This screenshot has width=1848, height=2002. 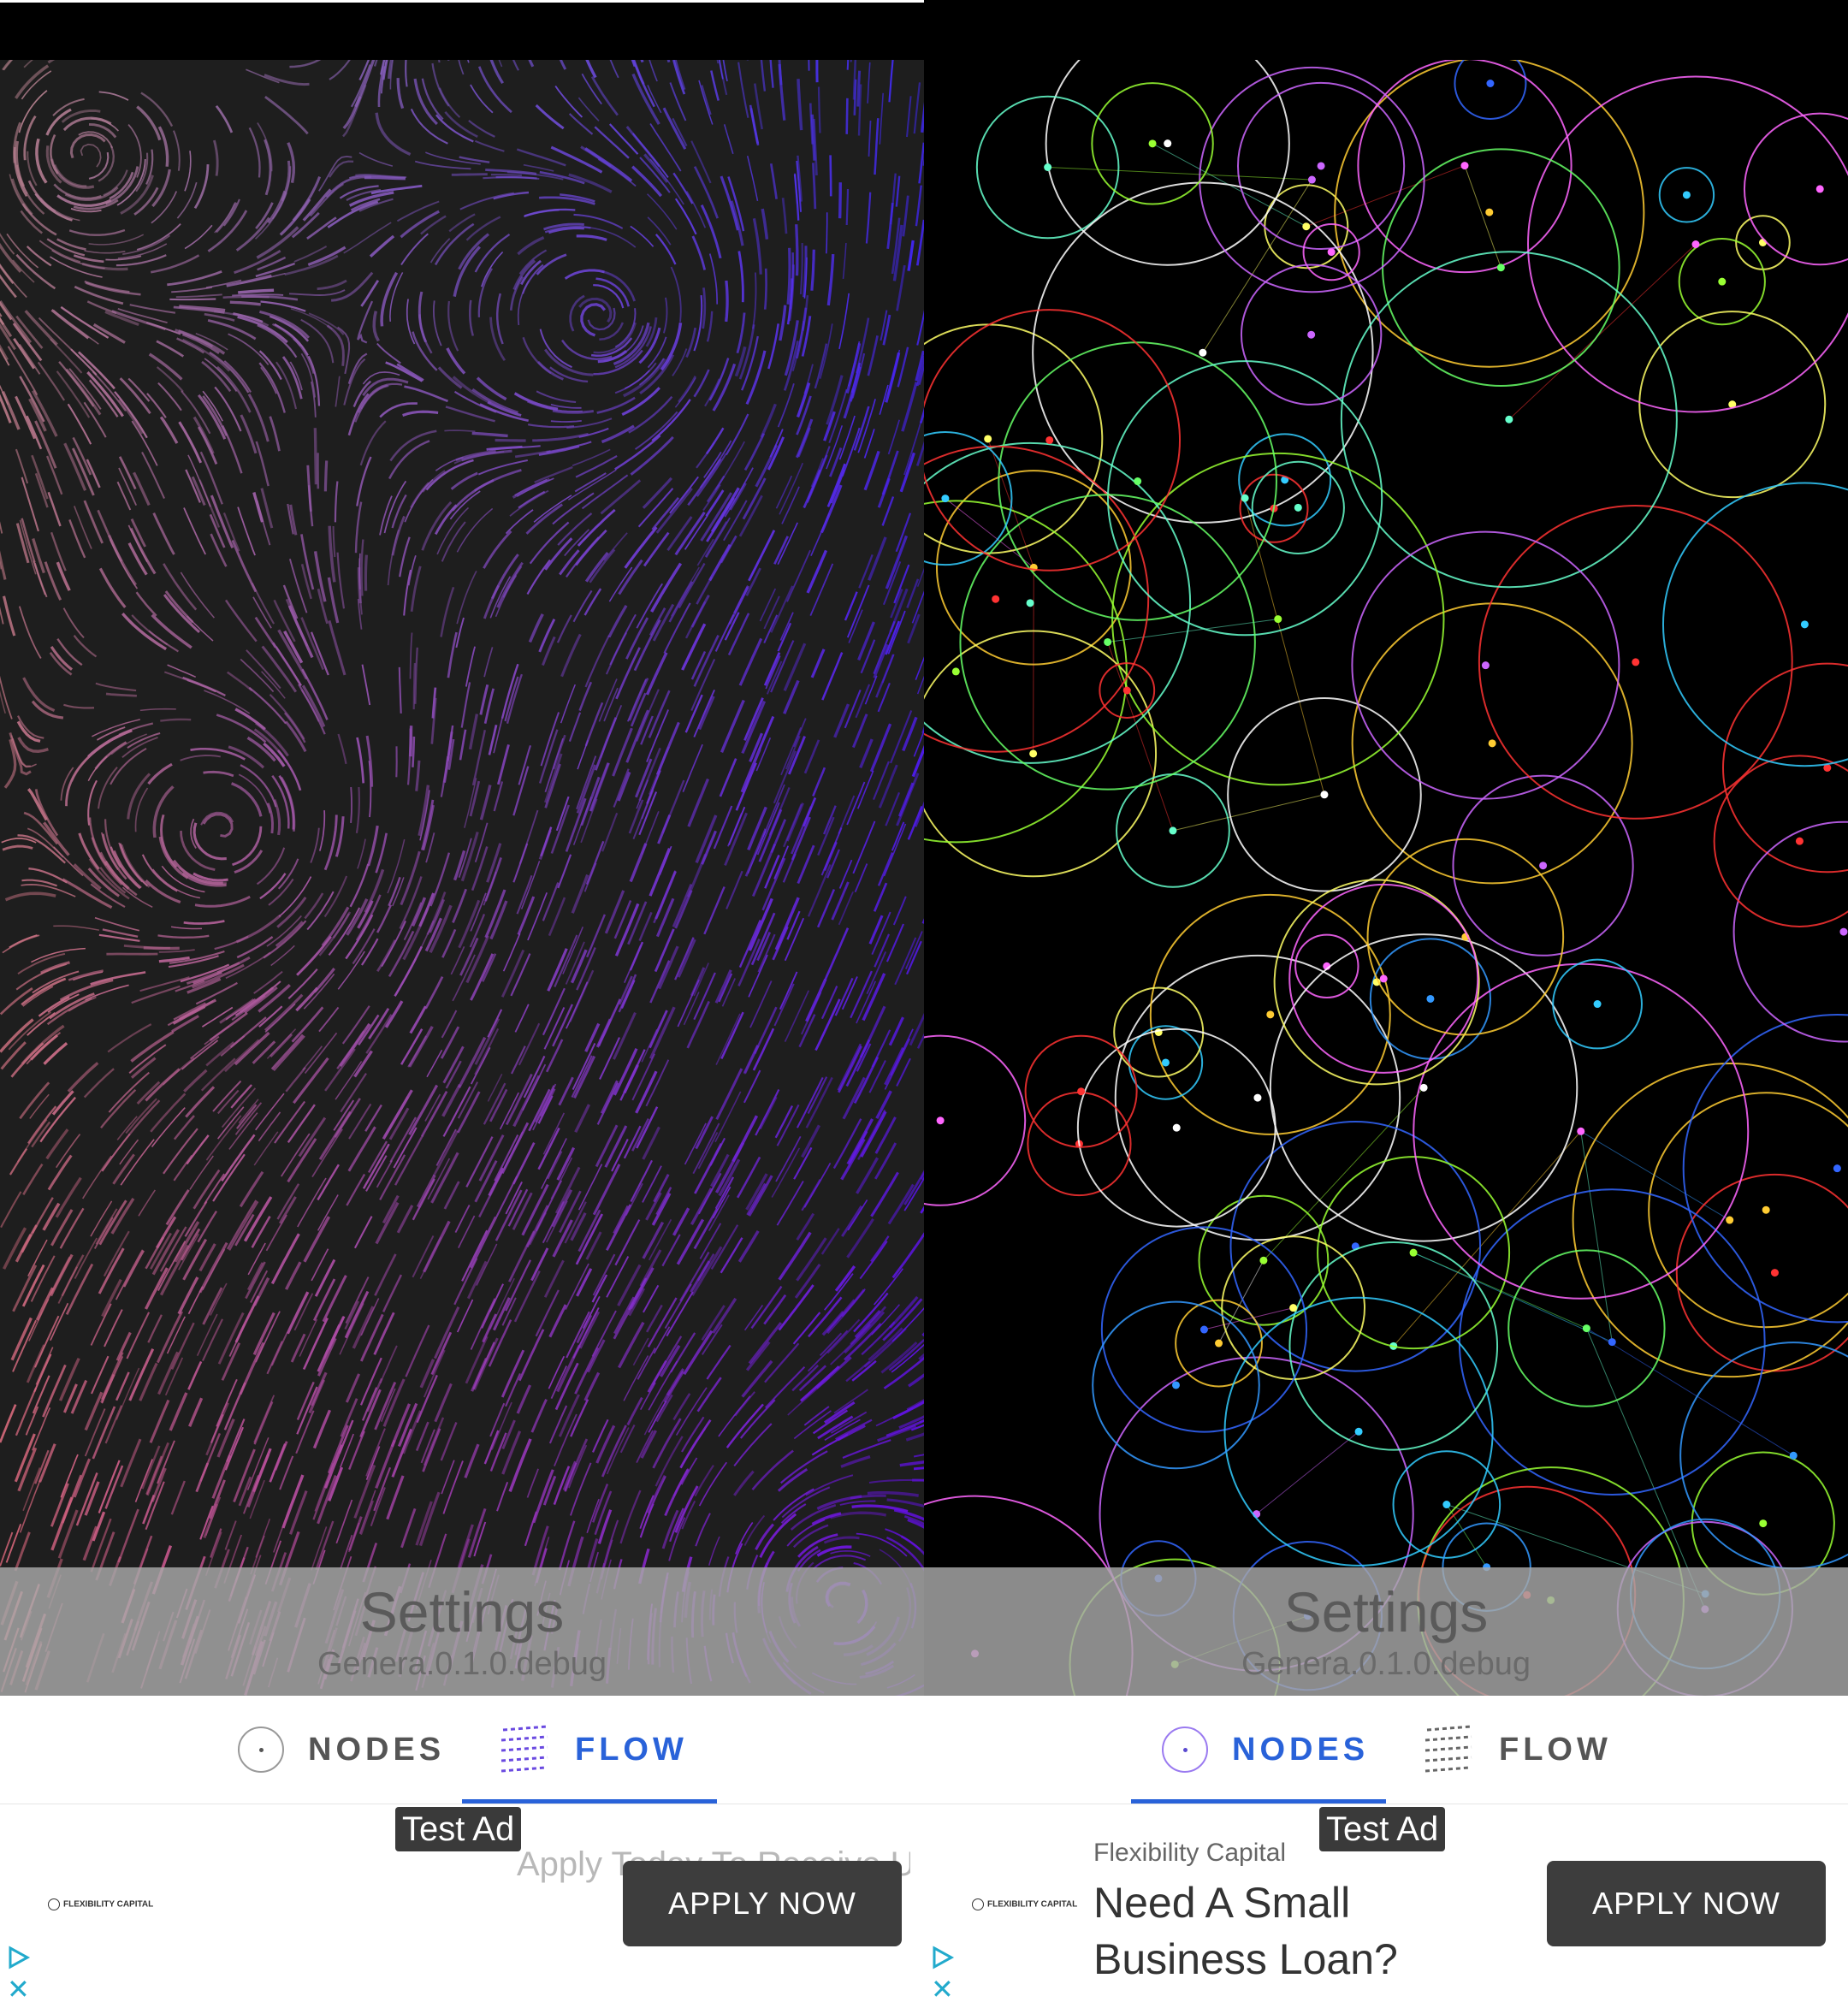 What do you see at coordinates (1190, 1853) in the screenshot?
I see `ad-advertiser: Flexibility Capital` at bounding box center [1190, 1853].